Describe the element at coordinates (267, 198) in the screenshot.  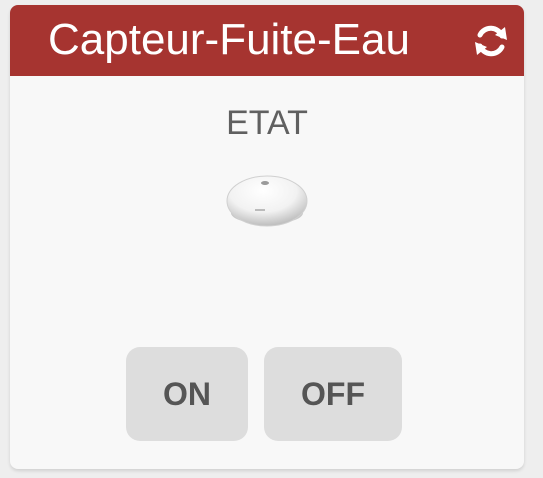
I see `water-leak-sensor-icon` at that location.